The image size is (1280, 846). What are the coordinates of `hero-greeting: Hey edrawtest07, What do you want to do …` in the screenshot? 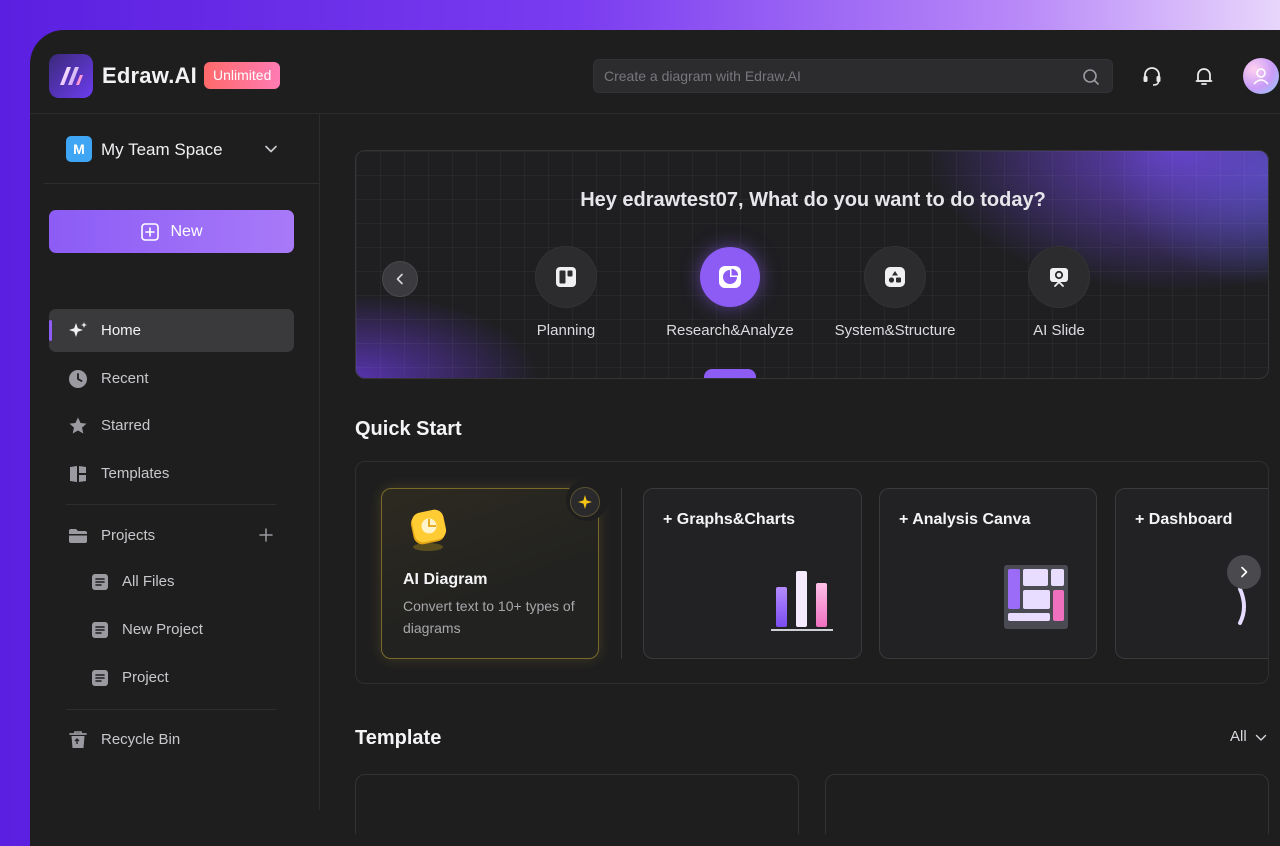 It's located at (813, 200).